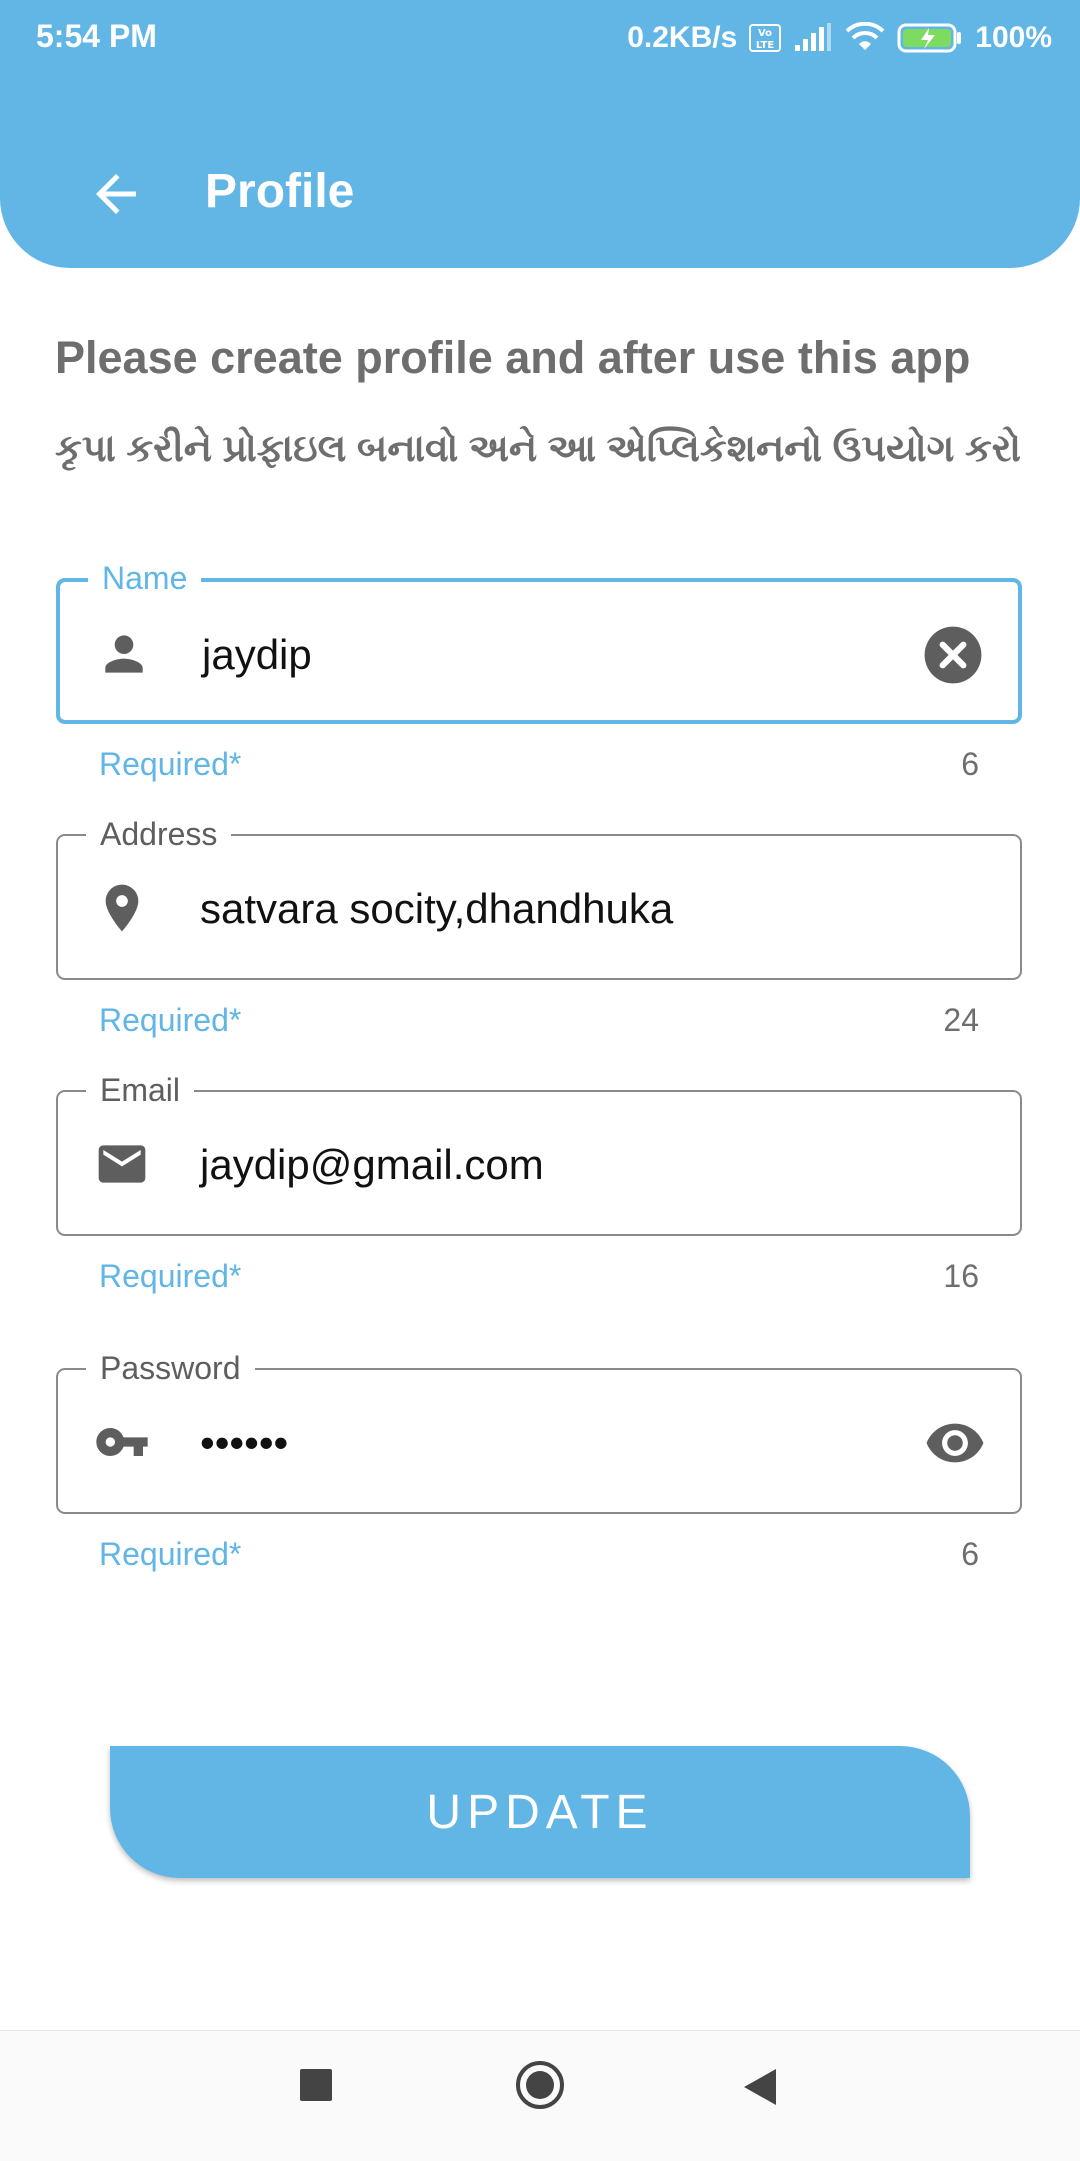  Describe the element at coordinates (170, 1554) in the screenshot. I see `password-helper: Required*` at that location.